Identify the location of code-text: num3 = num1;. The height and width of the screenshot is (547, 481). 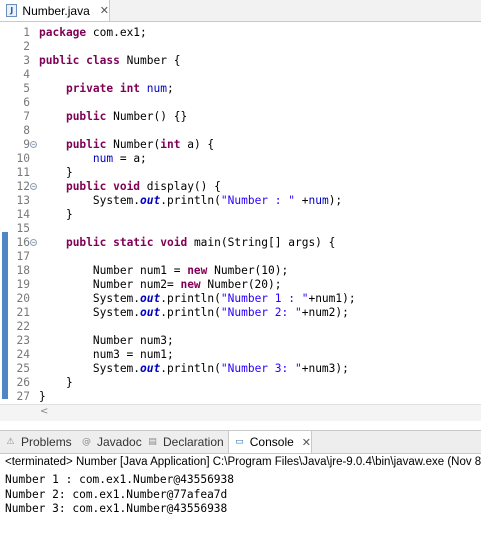
(106, 354).